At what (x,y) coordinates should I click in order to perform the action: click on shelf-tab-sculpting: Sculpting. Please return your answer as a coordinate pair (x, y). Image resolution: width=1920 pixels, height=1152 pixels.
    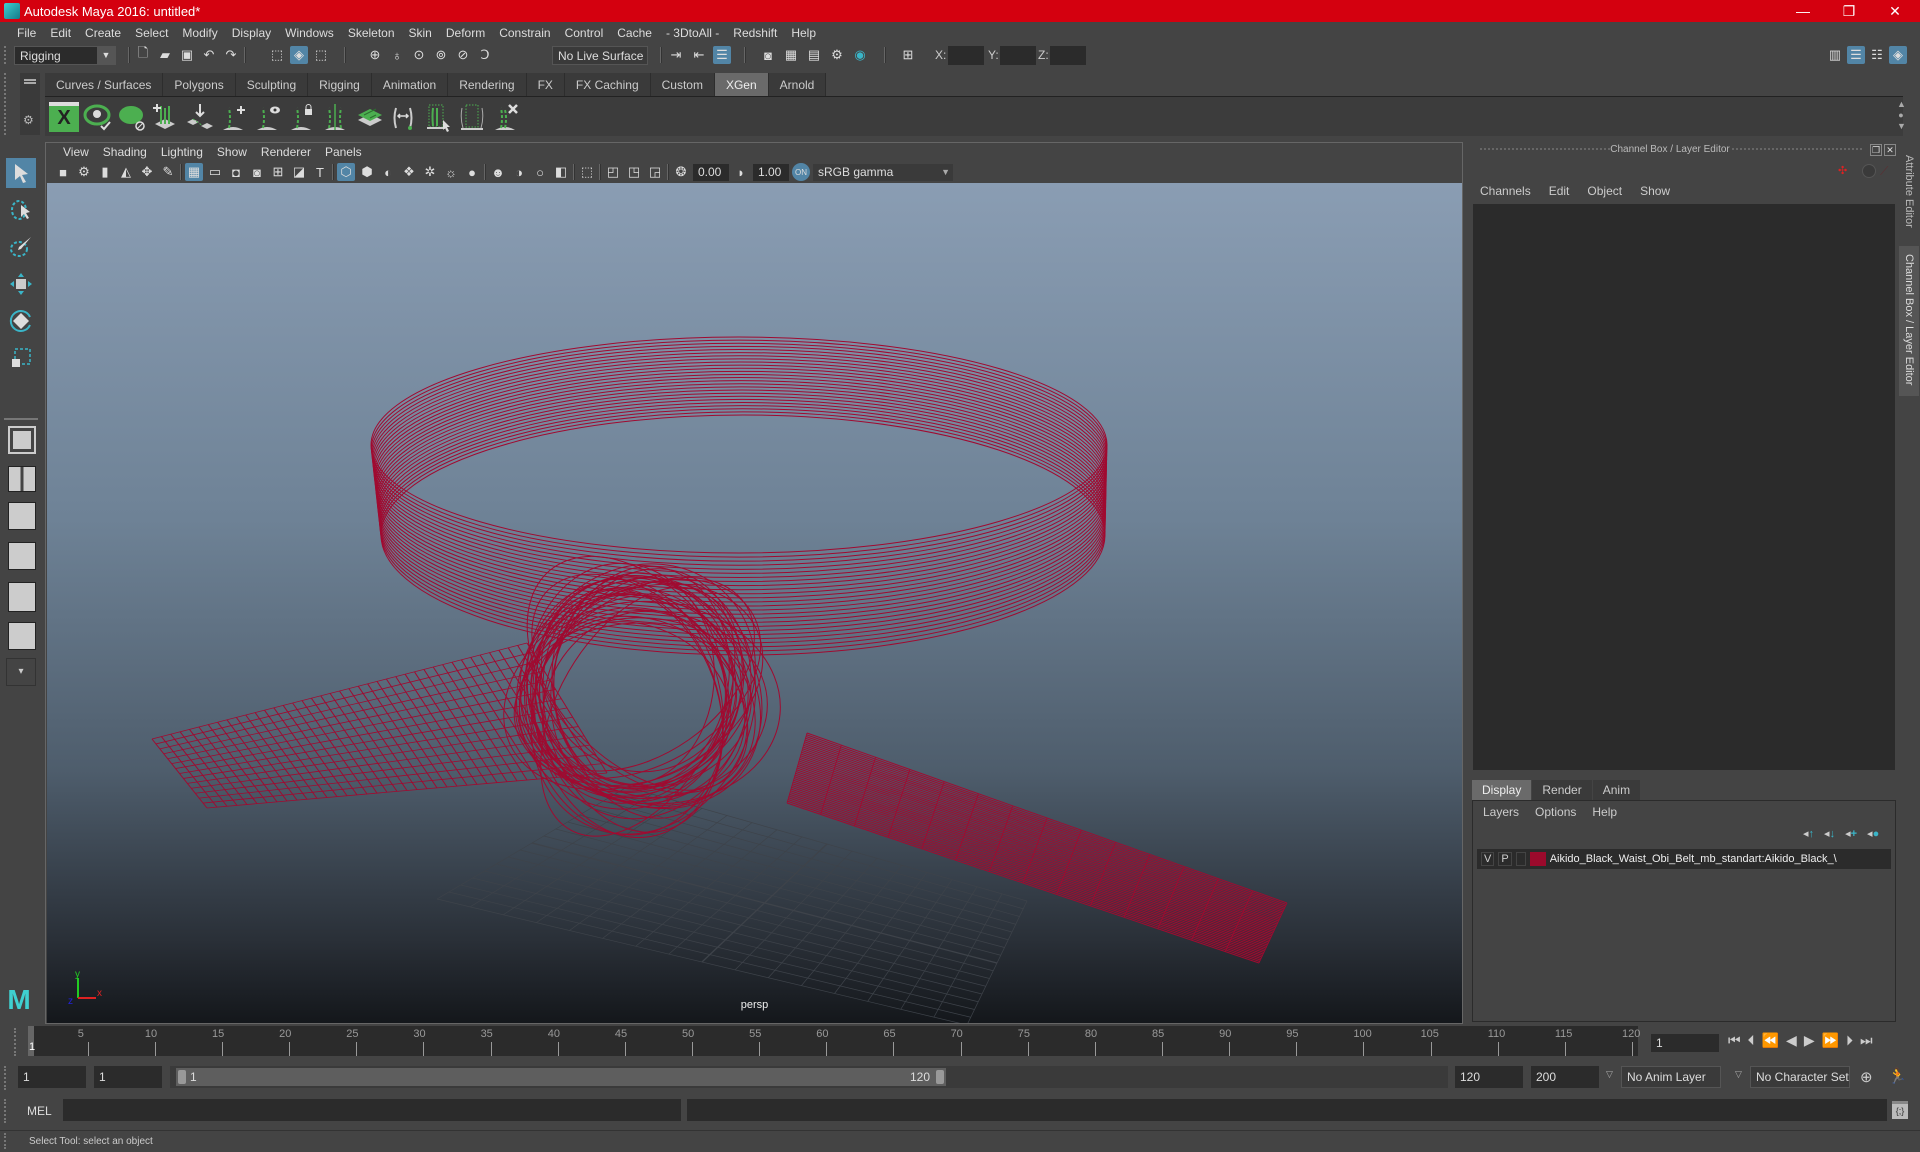
    Looking at the image, I should click on (272, 84).